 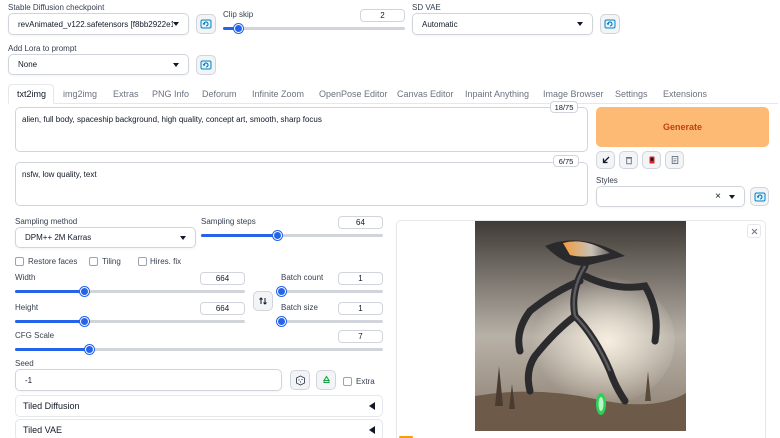 What do you see at coordinates (80, 94) in the screenshot?
I see `tab-img2img: img2img` at bounding box center [80, 94].